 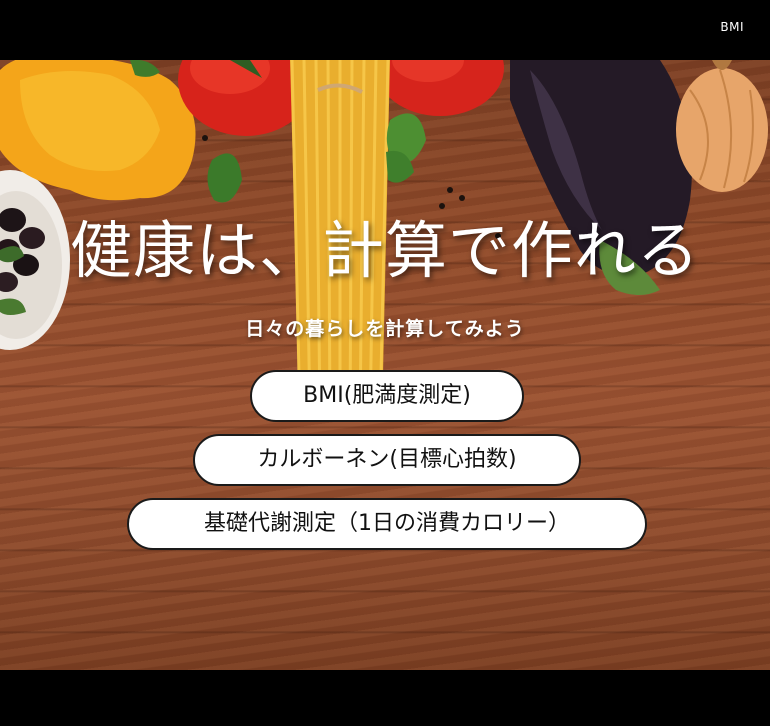 I want to click on tomato-image, so click(x=341, y=98).